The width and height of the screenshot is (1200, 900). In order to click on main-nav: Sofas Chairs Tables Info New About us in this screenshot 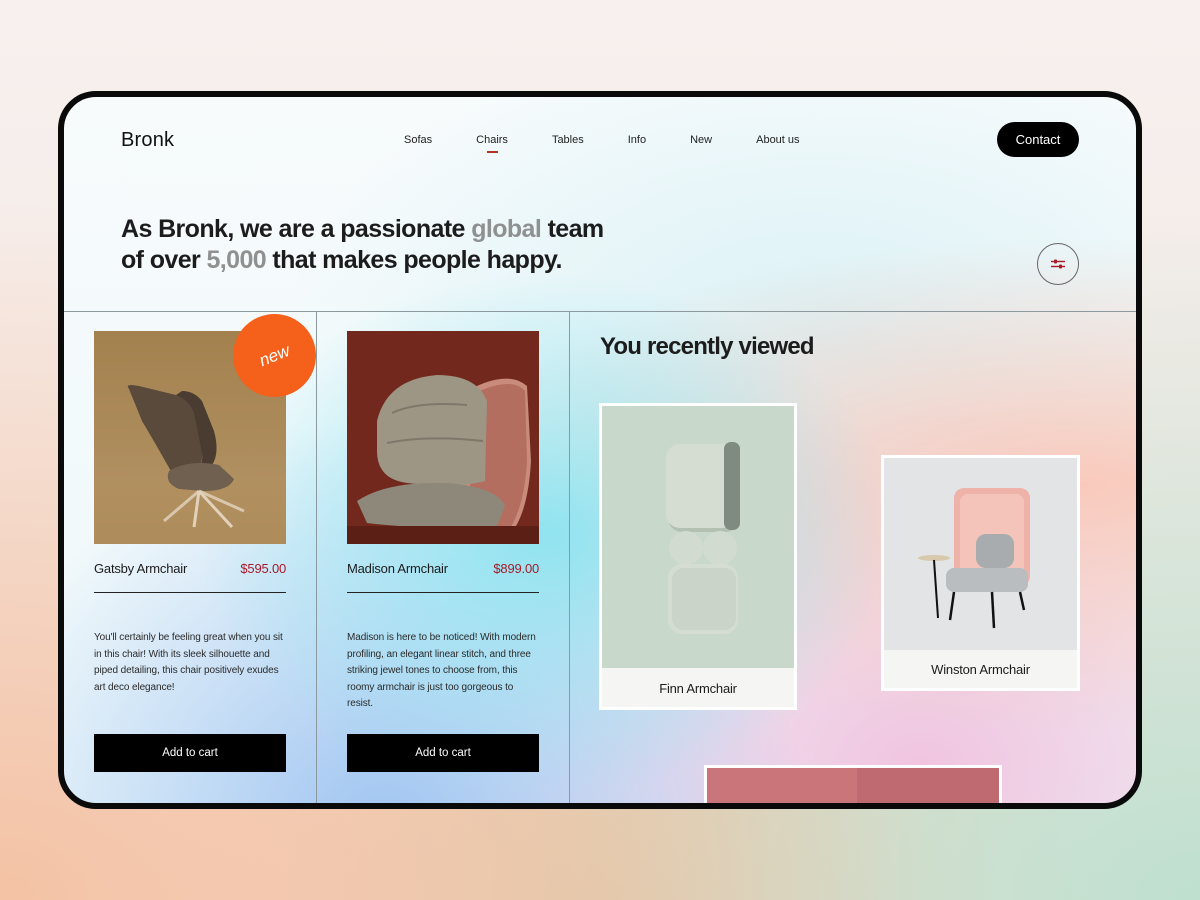, I will do `click(624, 143)`.